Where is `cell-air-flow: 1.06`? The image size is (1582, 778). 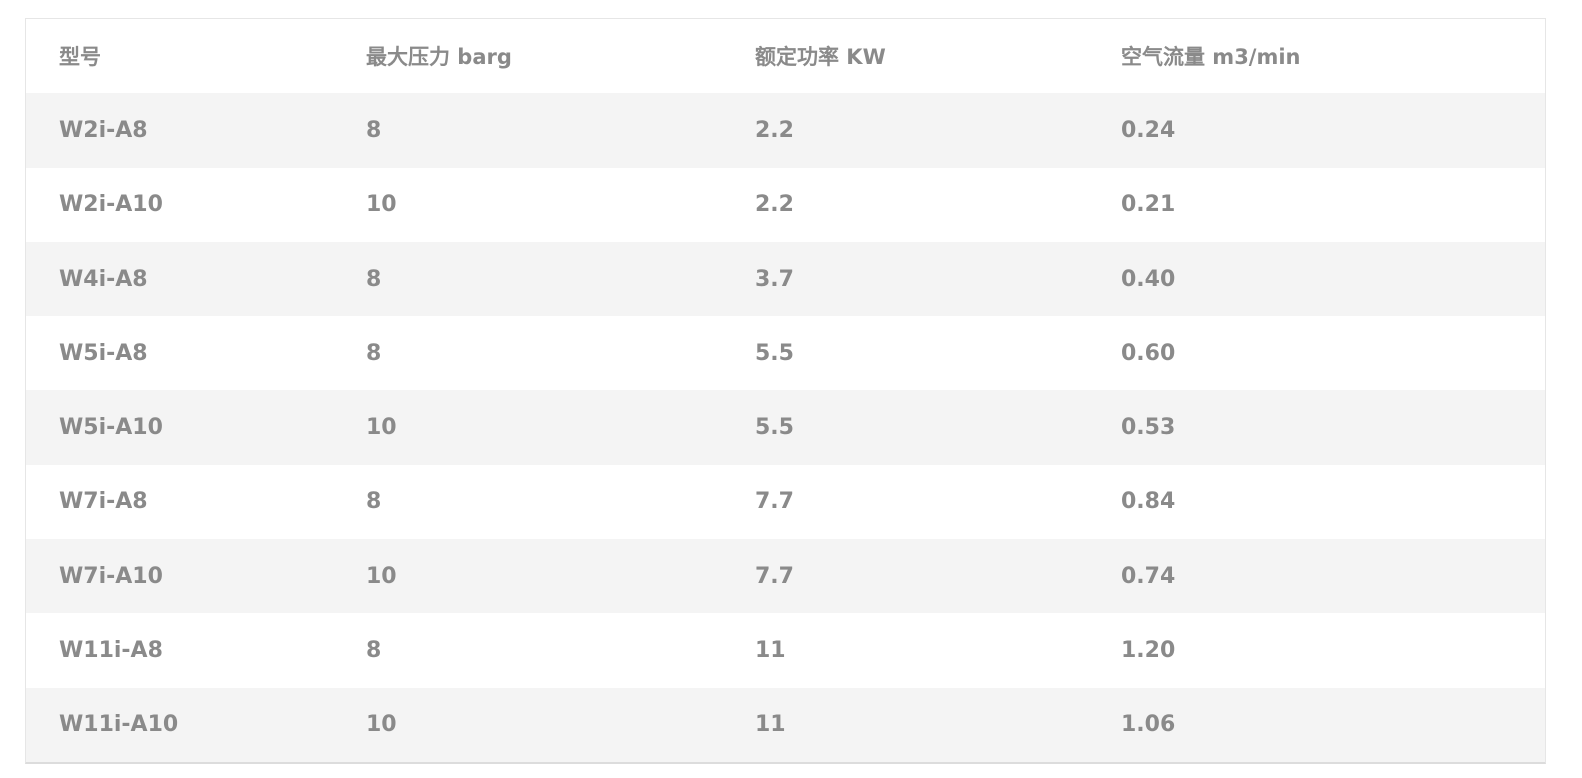 cell-air-flow: 1.06 is located at coordinates (1316, 724).